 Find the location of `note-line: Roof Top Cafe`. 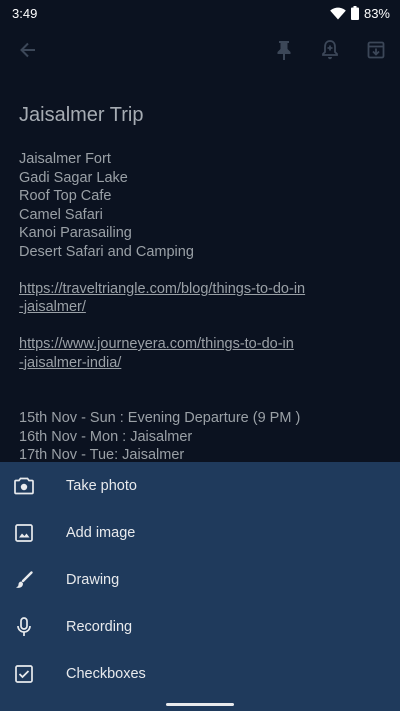

note-line: Roof Top Cafe is located at coordinates (65, 196).